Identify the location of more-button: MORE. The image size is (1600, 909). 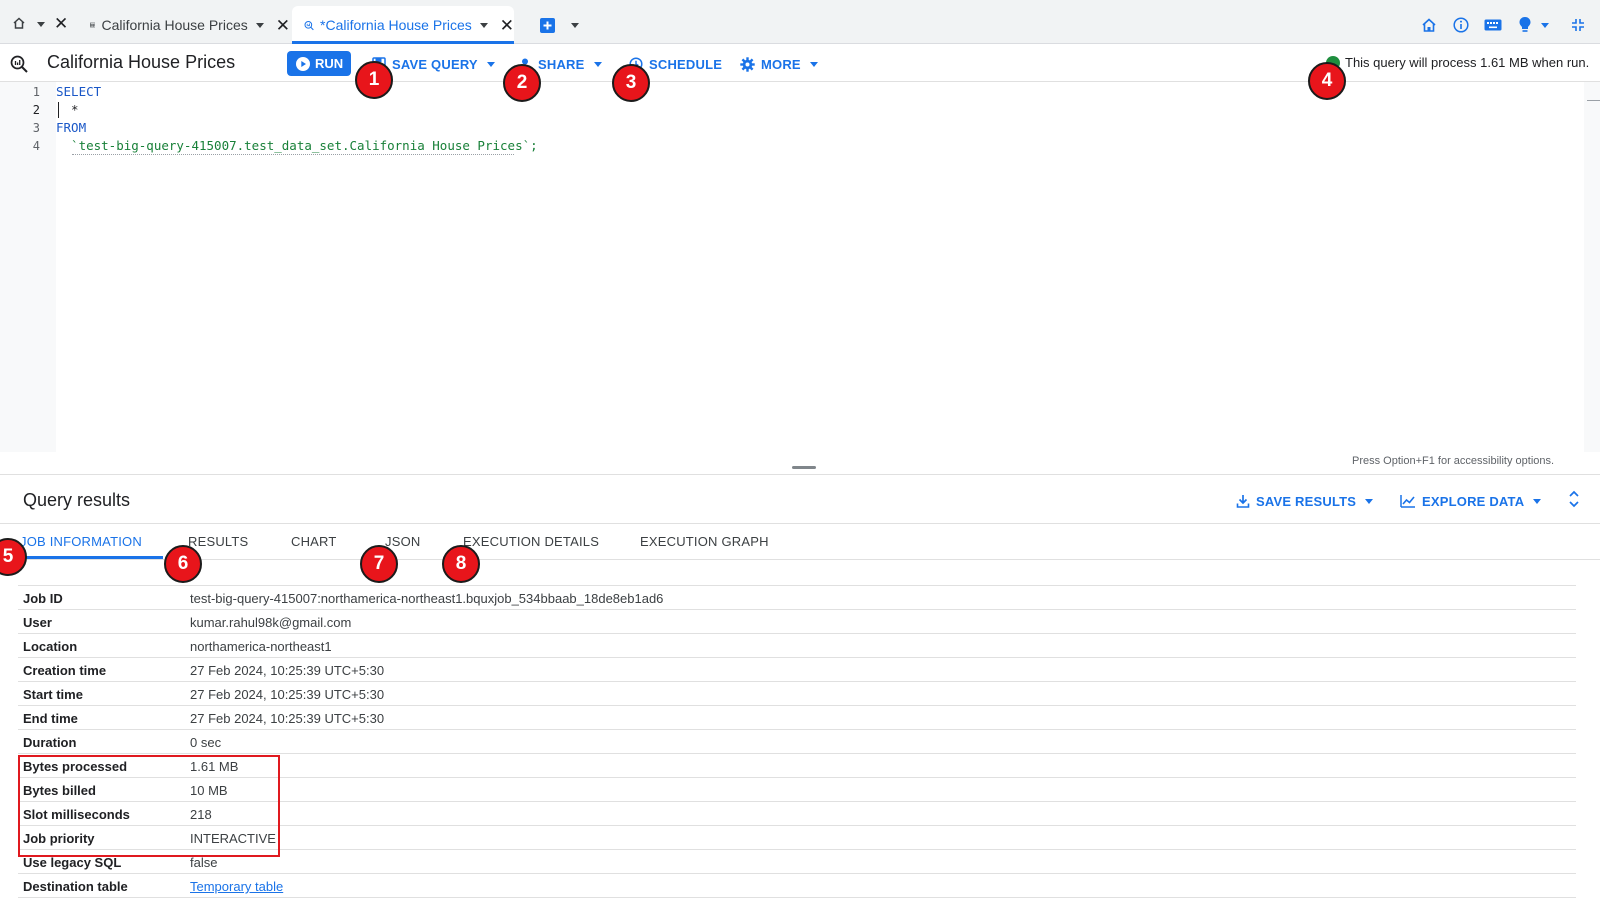
(779, 64).